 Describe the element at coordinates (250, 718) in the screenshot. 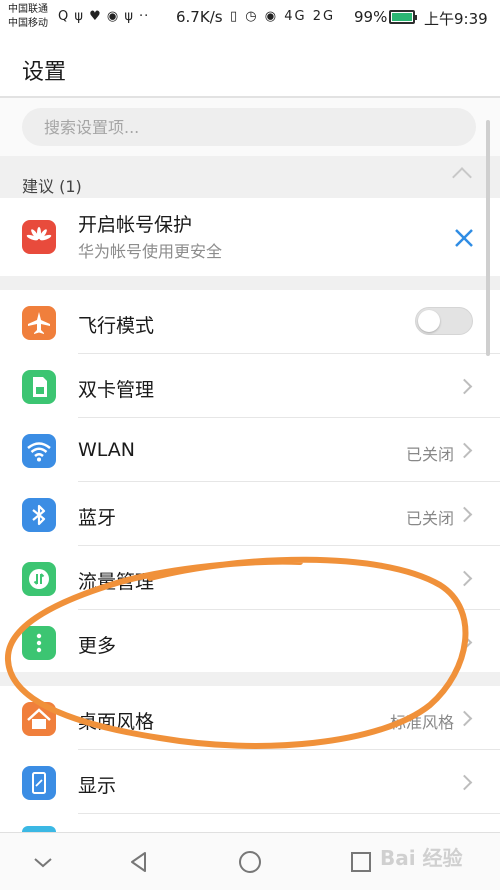

I see `setting-home-style: 桌面风格 标准风格` at that location.